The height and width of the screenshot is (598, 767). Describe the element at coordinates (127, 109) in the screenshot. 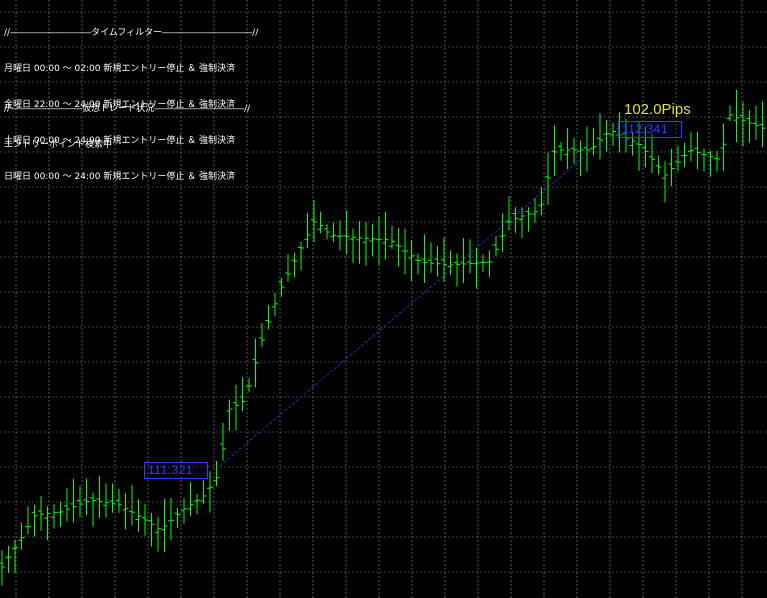

I see `virtual-trade-header: //――――――――仮想トレード状況――――――――――//` at that location.